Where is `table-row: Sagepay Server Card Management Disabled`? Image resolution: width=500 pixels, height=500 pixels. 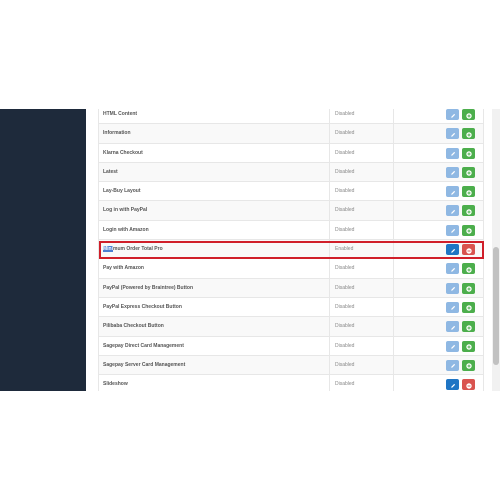
table-row: Sagepay Server Card Management Disabled is located at coordinates (291, 365).